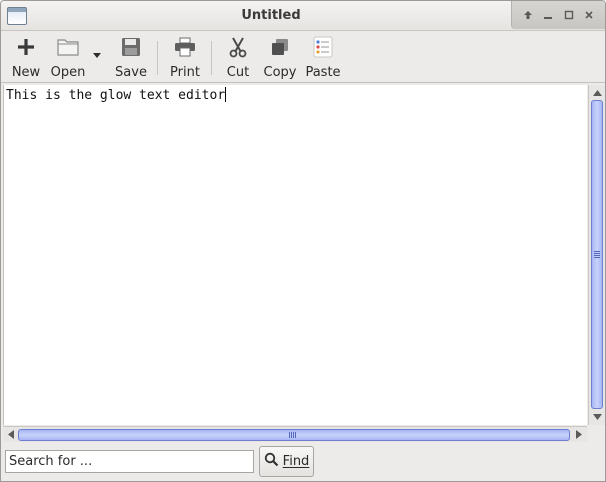 The height and width of the screenshot is (482, 606). I want to click on save-button: Save, so click(131, 58).